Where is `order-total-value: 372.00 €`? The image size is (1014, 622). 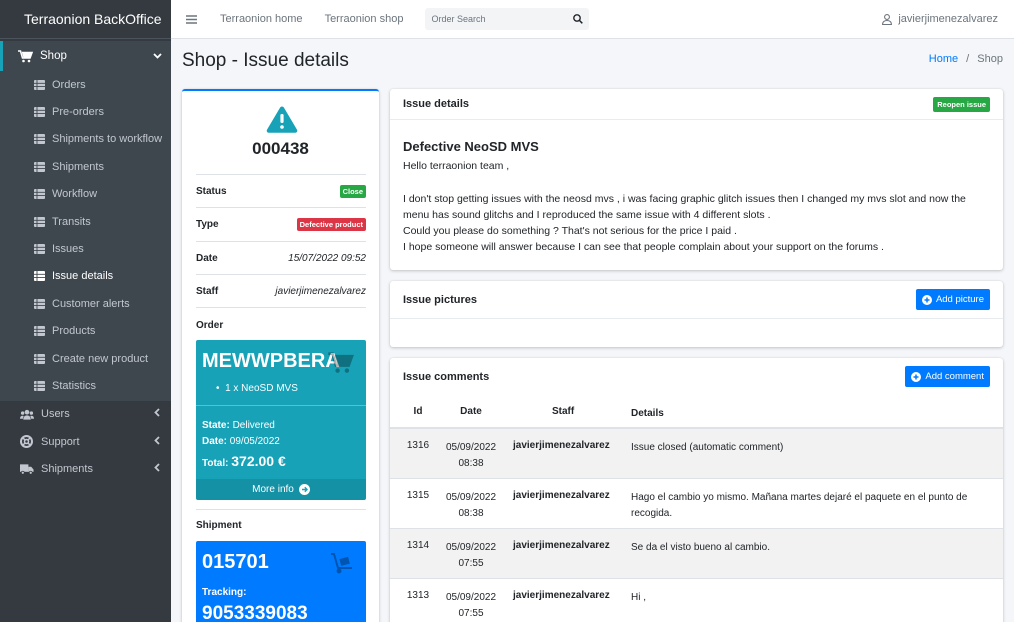
order-total-value: 372.00 € is located at coordinates (258, 461).